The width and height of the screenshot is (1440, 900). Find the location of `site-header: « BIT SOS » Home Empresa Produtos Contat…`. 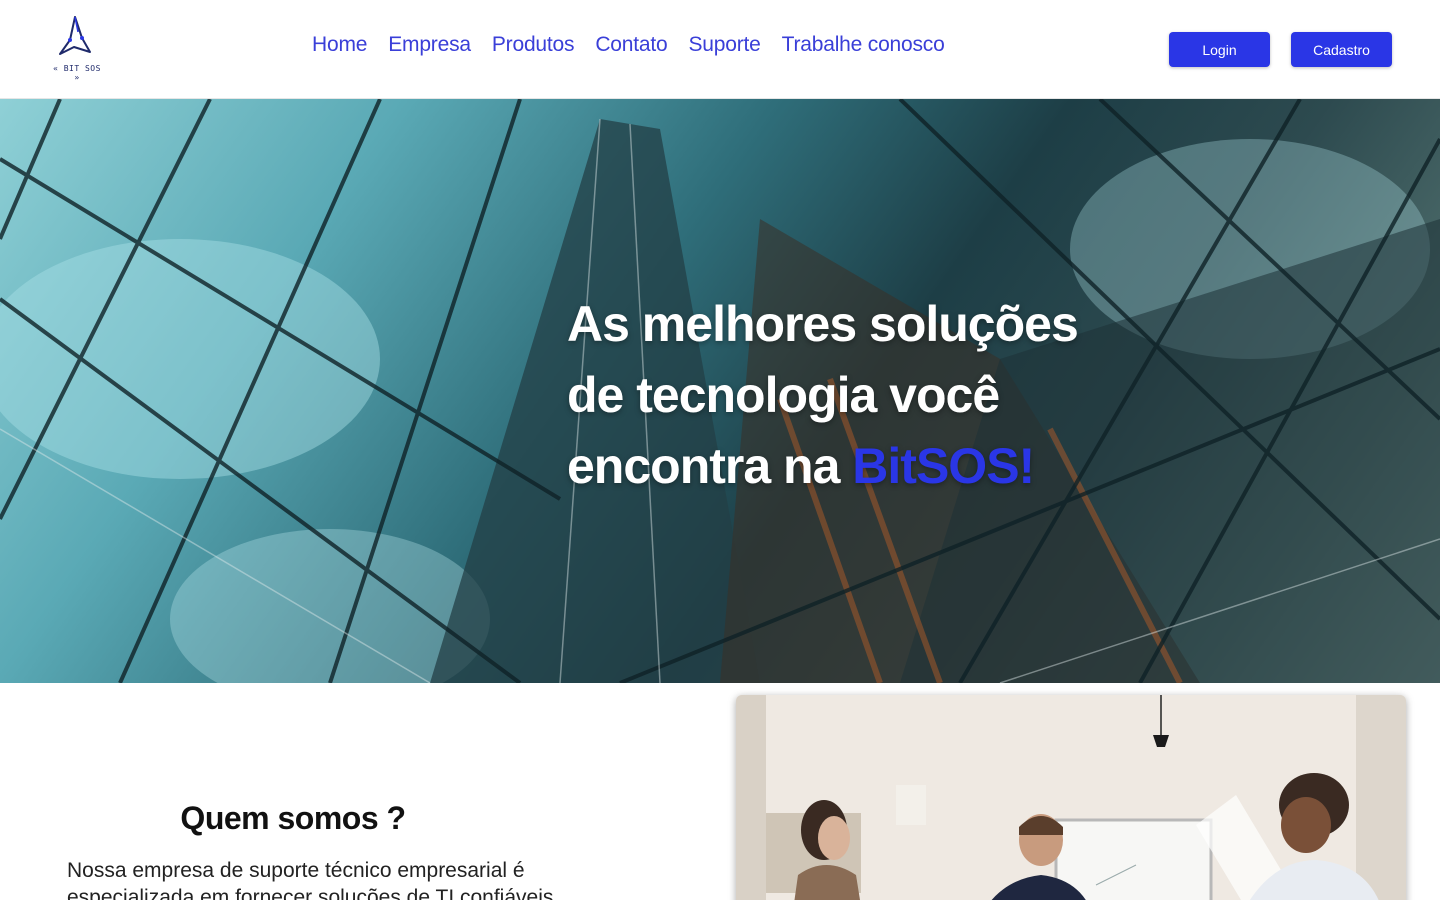

site-header: « BIT SOS » Home Empresa Produtos Contat… is located at coordinates (720, 49).